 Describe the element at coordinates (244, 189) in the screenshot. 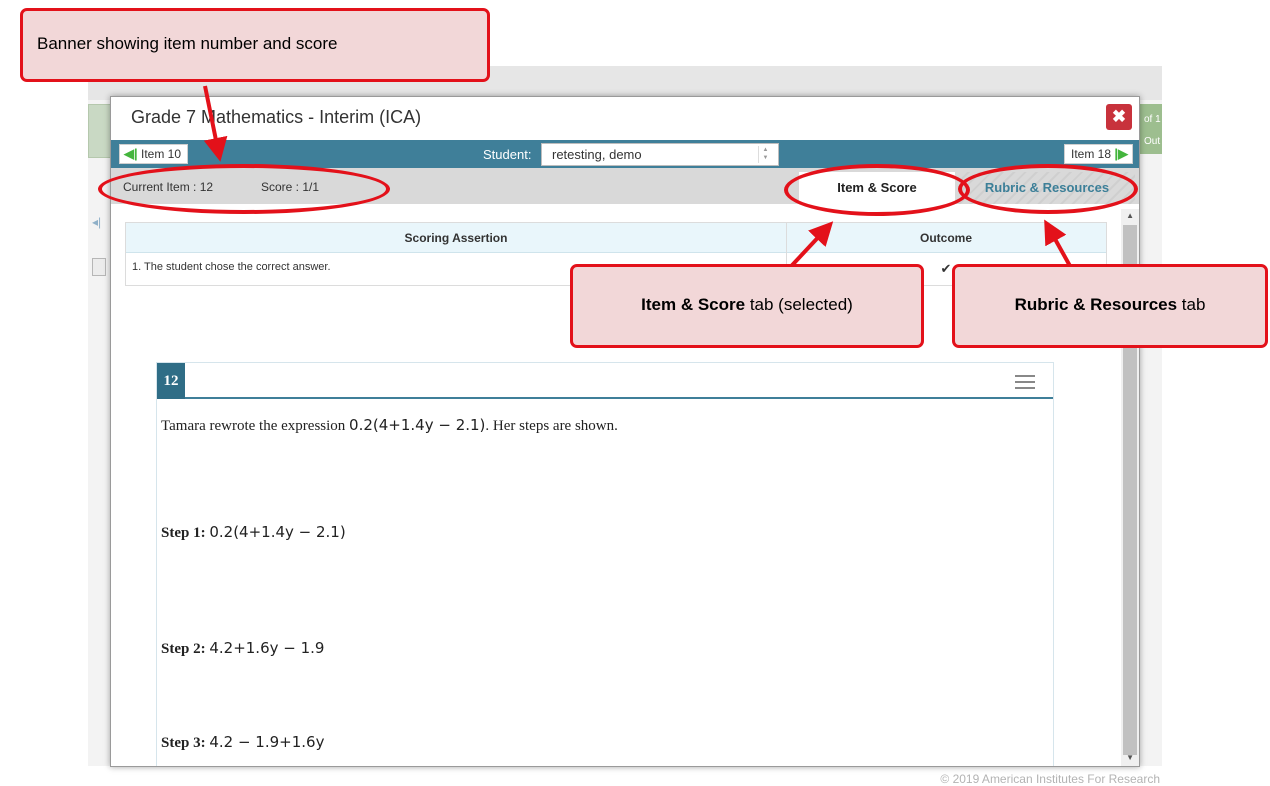

I see `banner-highlight-ellipse` at that location.